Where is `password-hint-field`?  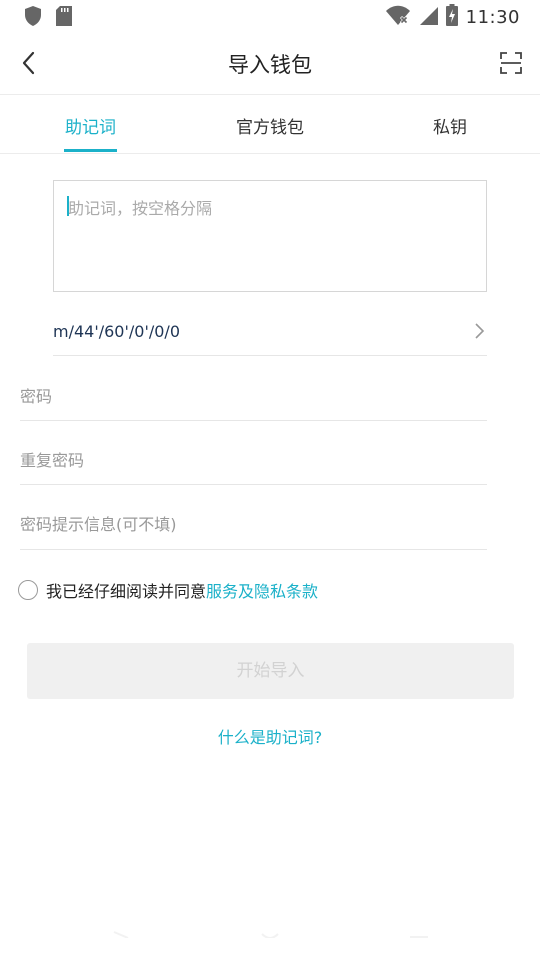
password-hint-field is located at coordinates (253, 524).